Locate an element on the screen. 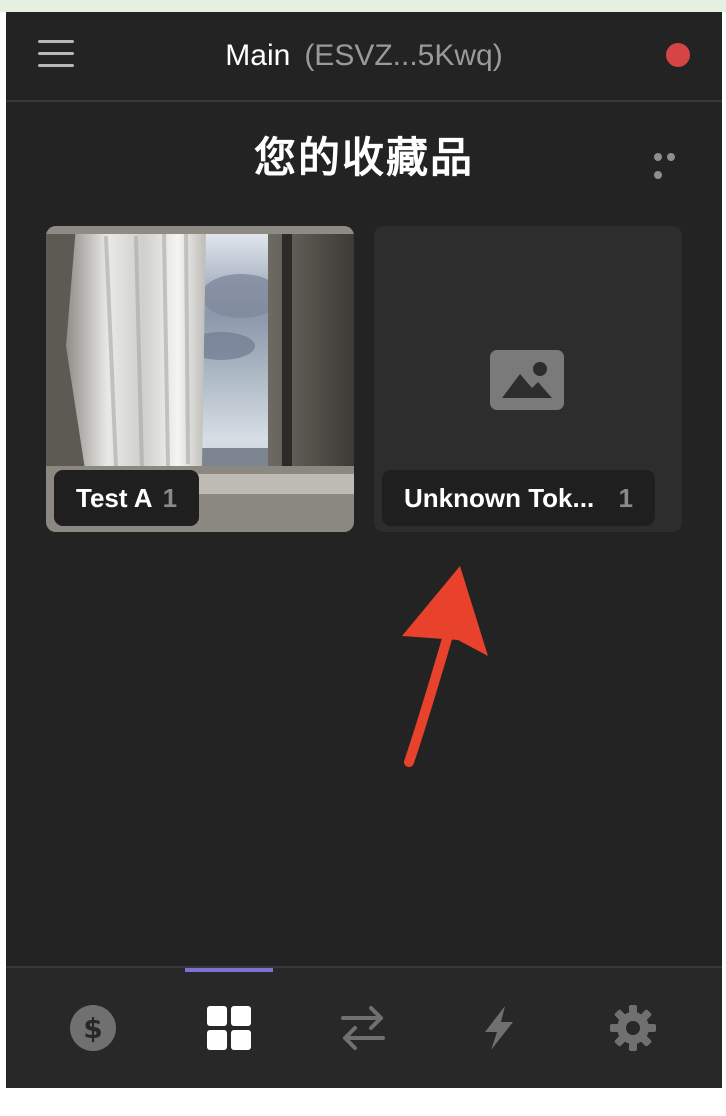 This screenshot has width=726, height=1116. swap-arrows-icon is located at coordinates (363, 1028).